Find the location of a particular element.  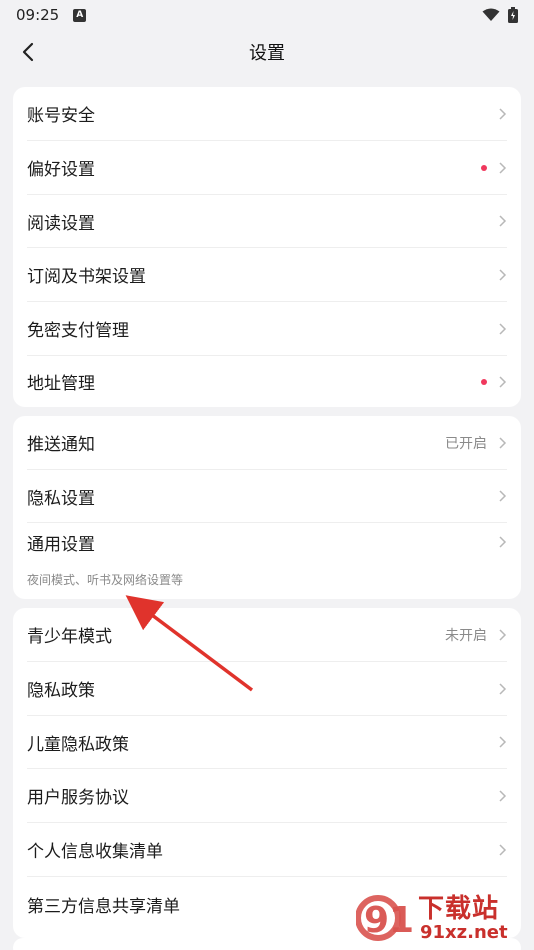

row-label: 免密支付管理 is located at coordinates (78, 331).